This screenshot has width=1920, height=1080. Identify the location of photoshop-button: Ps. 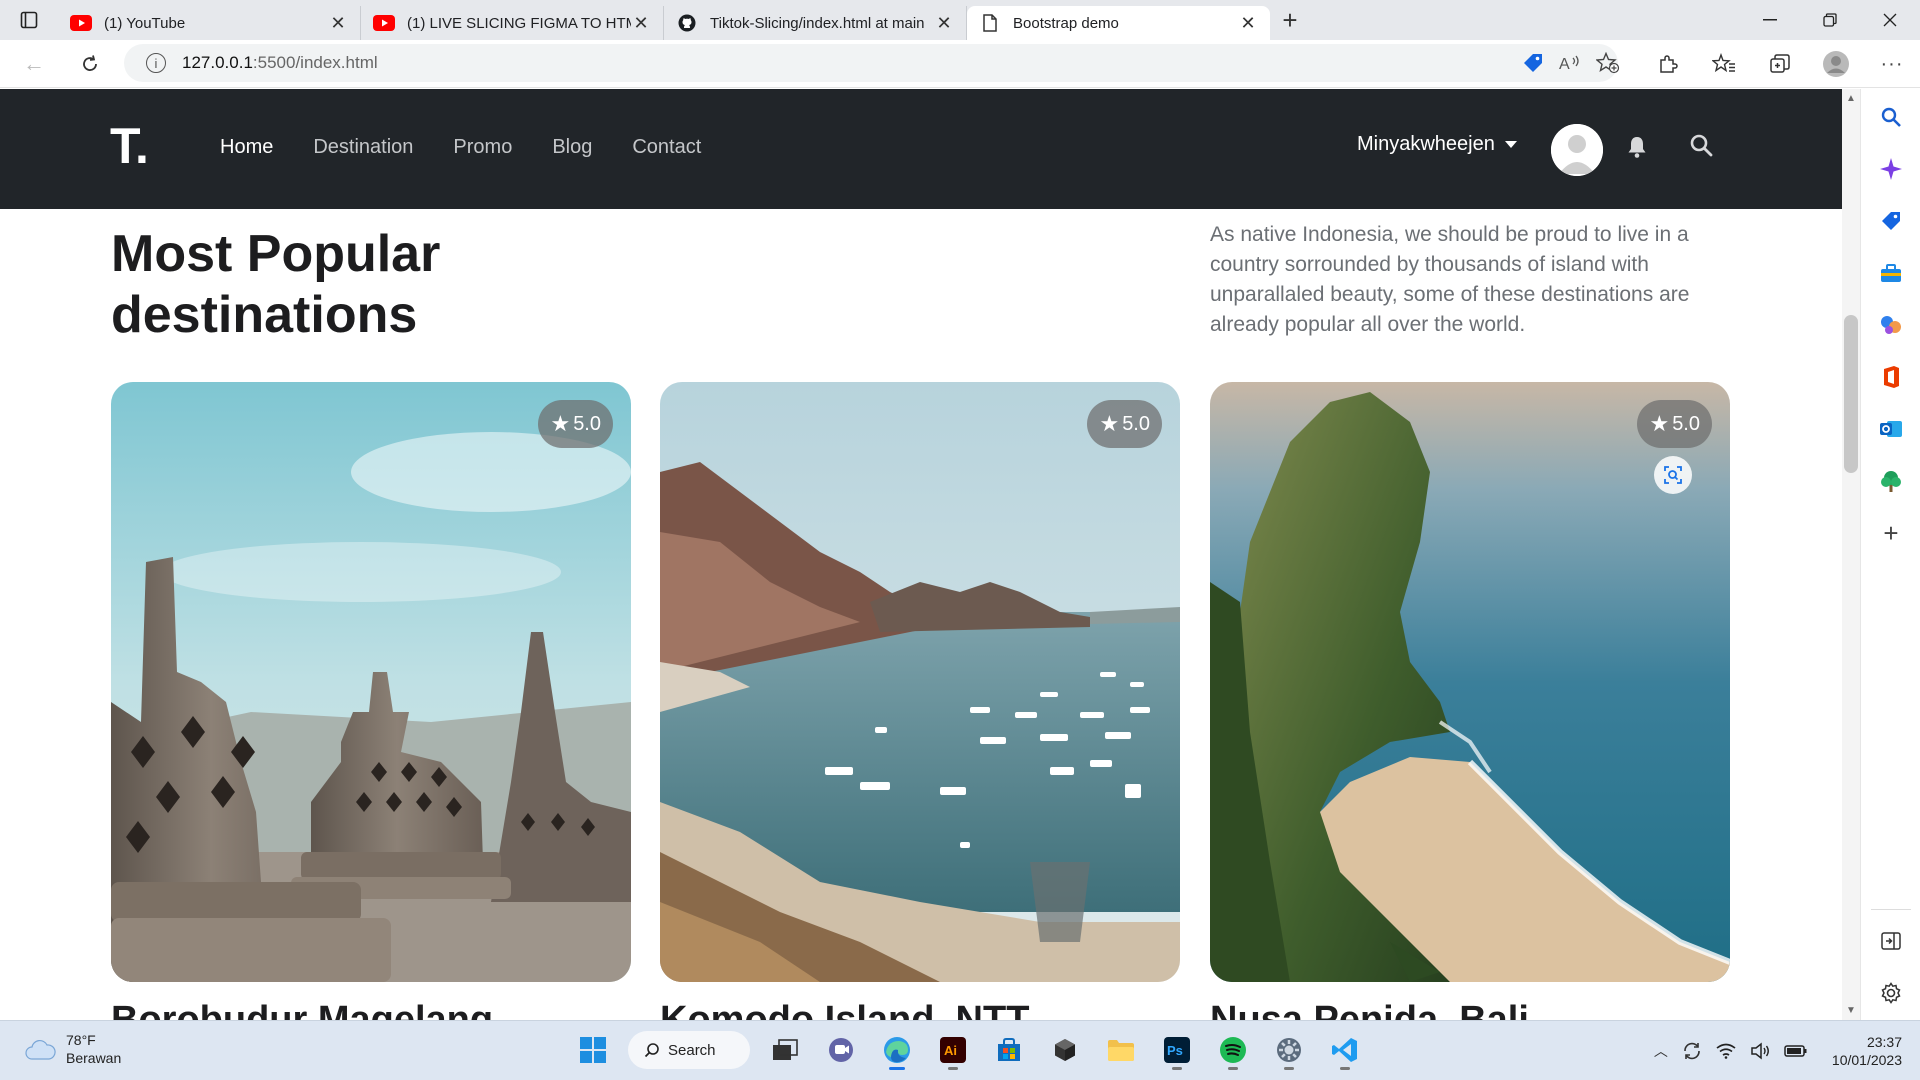
(1177, 1050).